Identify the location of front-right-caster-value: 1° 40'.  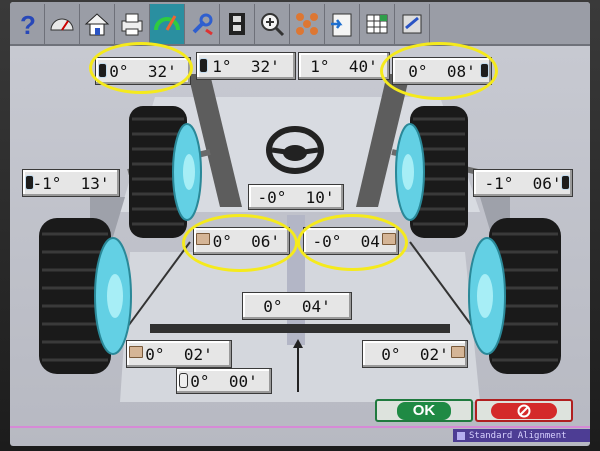
(344, 66).